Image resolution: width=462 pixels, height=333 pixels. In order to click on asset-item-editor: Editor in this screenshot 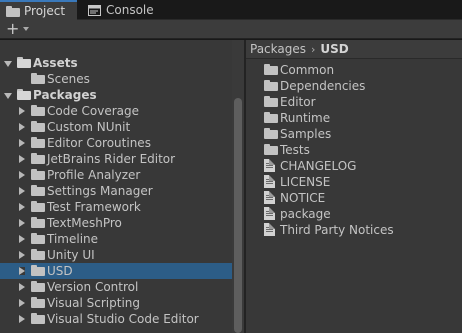, I will do `click(362, 102)`.